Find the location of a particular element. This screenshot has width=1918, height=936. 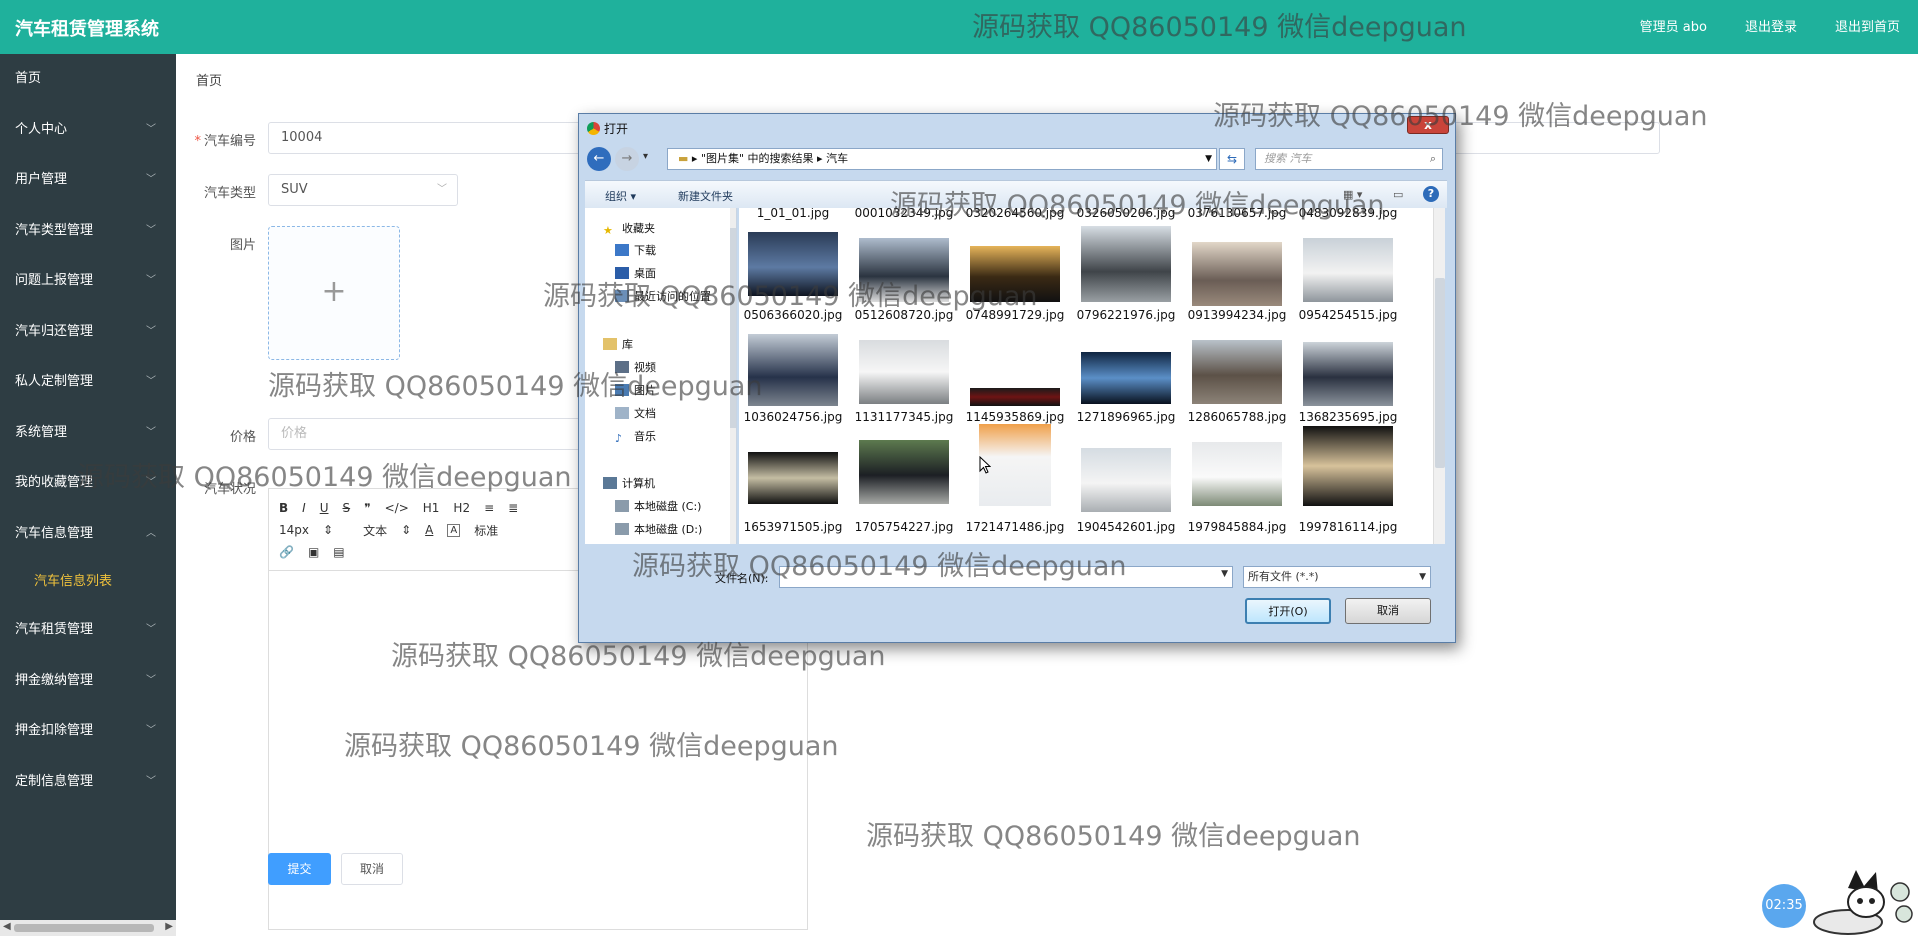

italic-button: I is located at coordinates (304, 508).